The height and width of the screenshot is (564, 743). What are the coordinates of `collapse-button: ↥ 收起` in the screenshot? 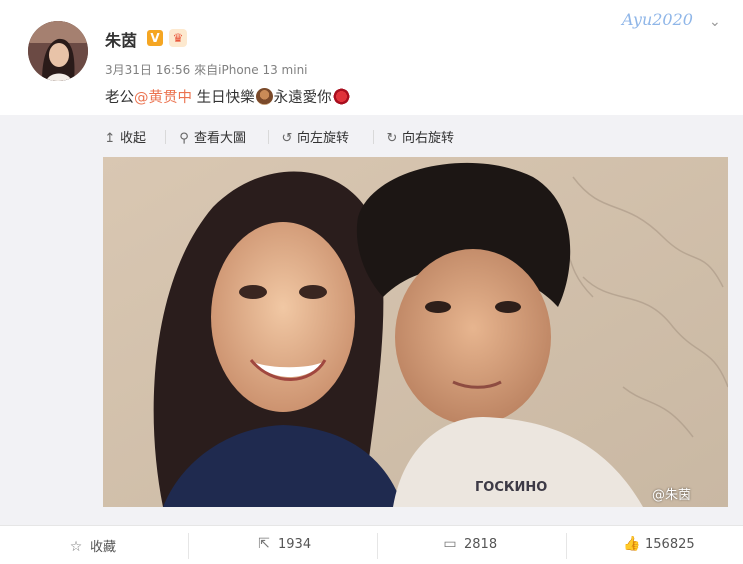 It's located at (124, 136).